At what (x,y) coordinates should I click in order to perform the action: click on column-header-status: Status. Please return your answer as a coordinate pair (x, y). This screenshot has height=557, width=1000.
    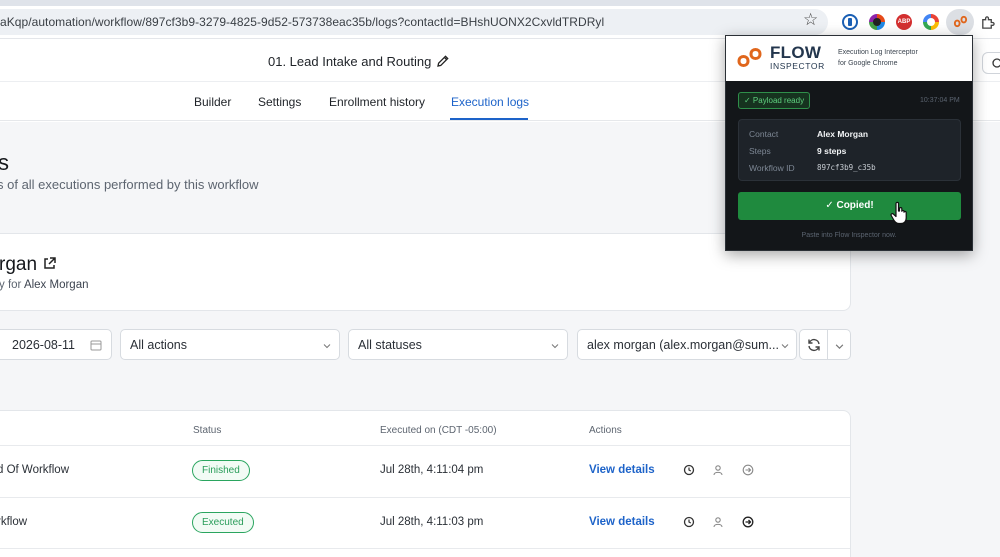
    Looking at the image, I should click on (207, 430).